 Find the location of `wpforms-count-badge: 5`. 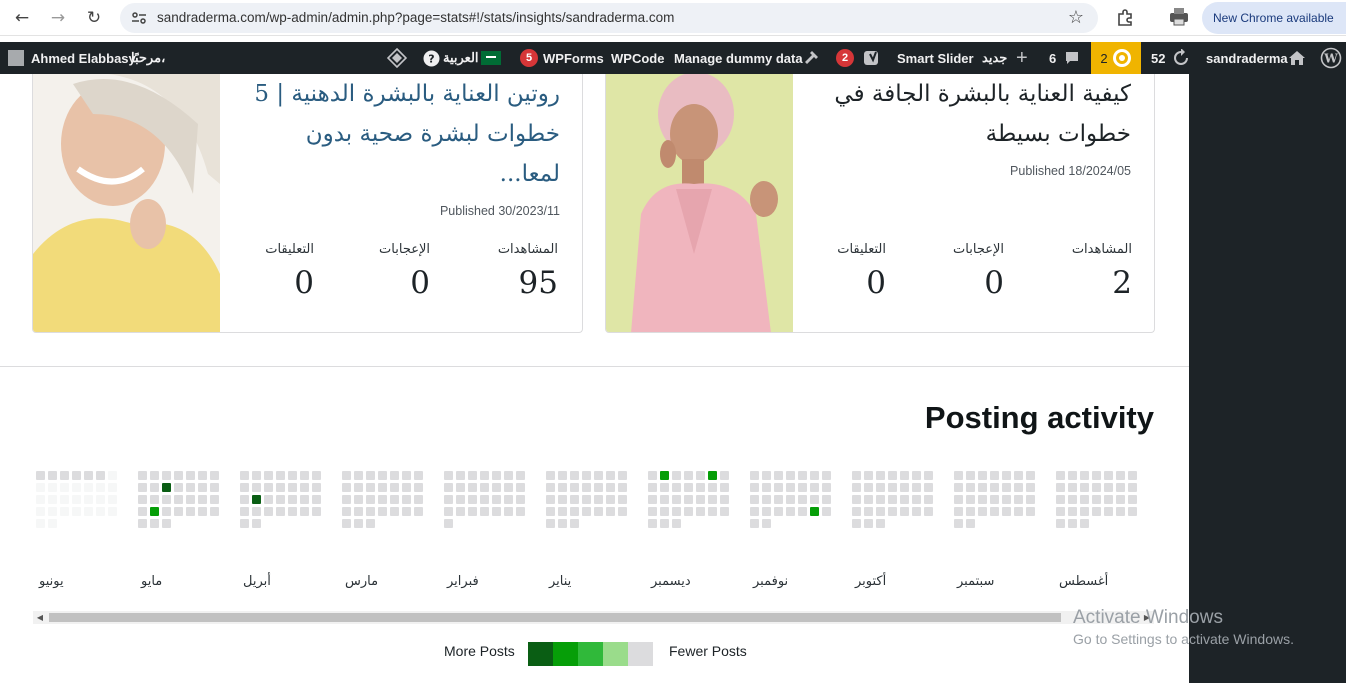

wpforms-count-badge: 5 is located at coordinates (529, 58).